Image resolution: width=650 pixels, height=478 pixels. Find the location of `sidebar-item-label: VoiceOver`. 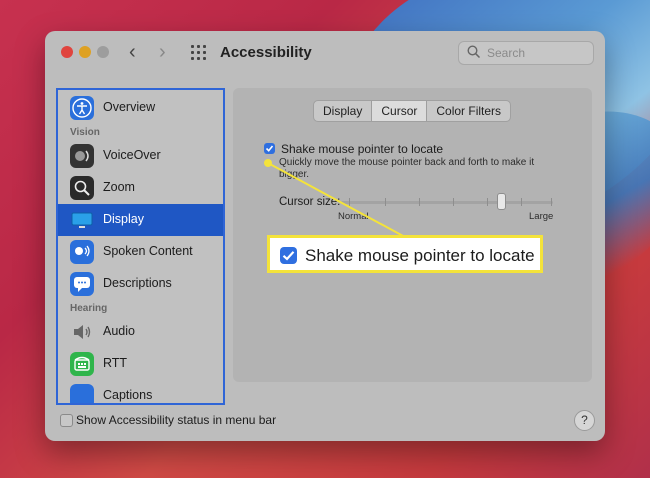

sidebar-item-label: VoiceOver is located at coordinates (132, 155).